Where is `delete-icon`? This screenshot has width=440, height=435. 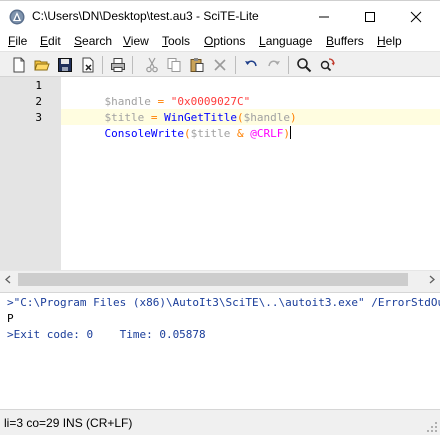 delete-icon is located at coordinates (220, 65).